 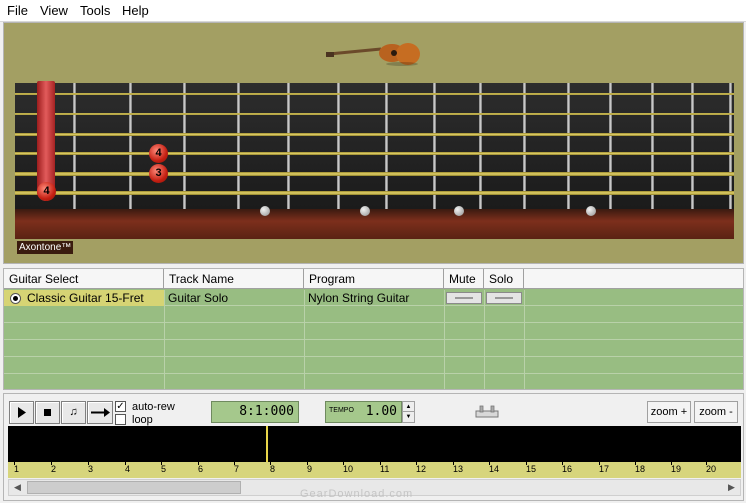 I want to click on menu-file: File, so click(x=17, y=11).